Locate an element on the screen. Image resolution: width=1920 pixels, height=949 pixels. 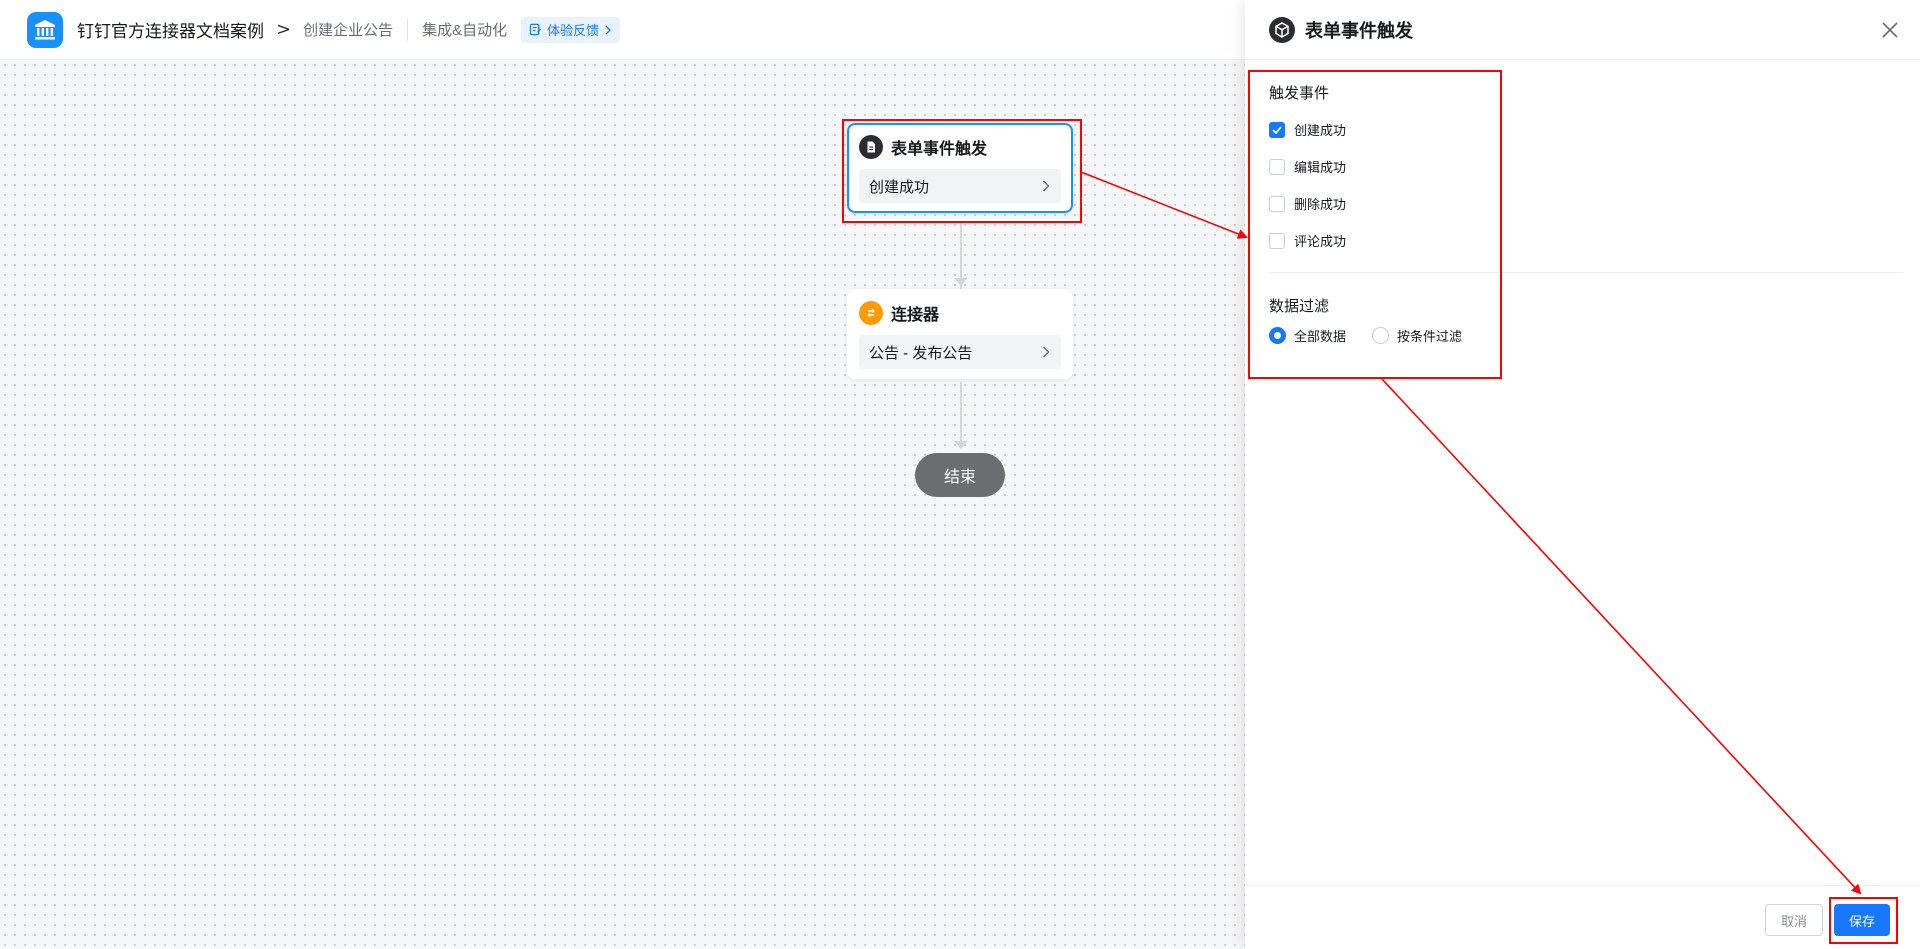
bank-icon is located at coordinates (45, 29).